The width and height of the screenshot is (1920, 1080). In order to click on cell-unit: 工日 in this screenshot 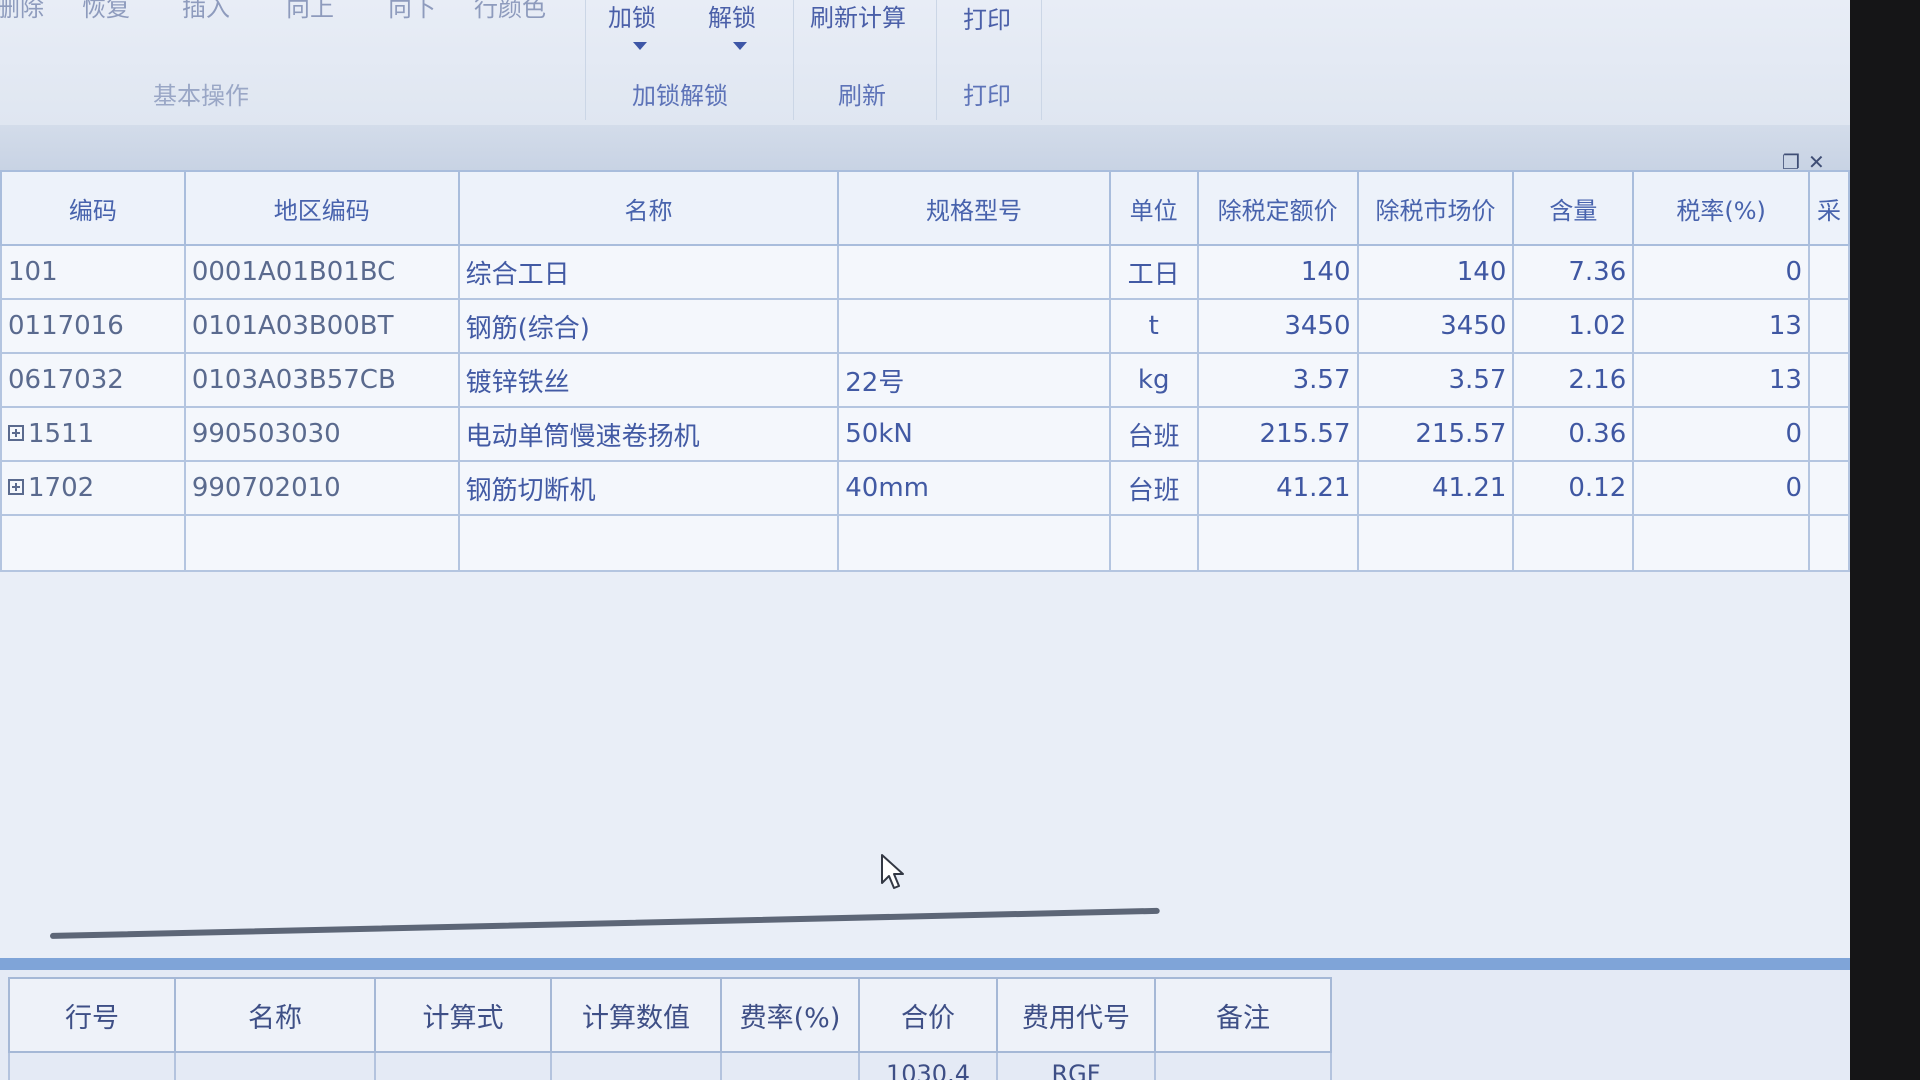, I will do `click(1153, 272)`.